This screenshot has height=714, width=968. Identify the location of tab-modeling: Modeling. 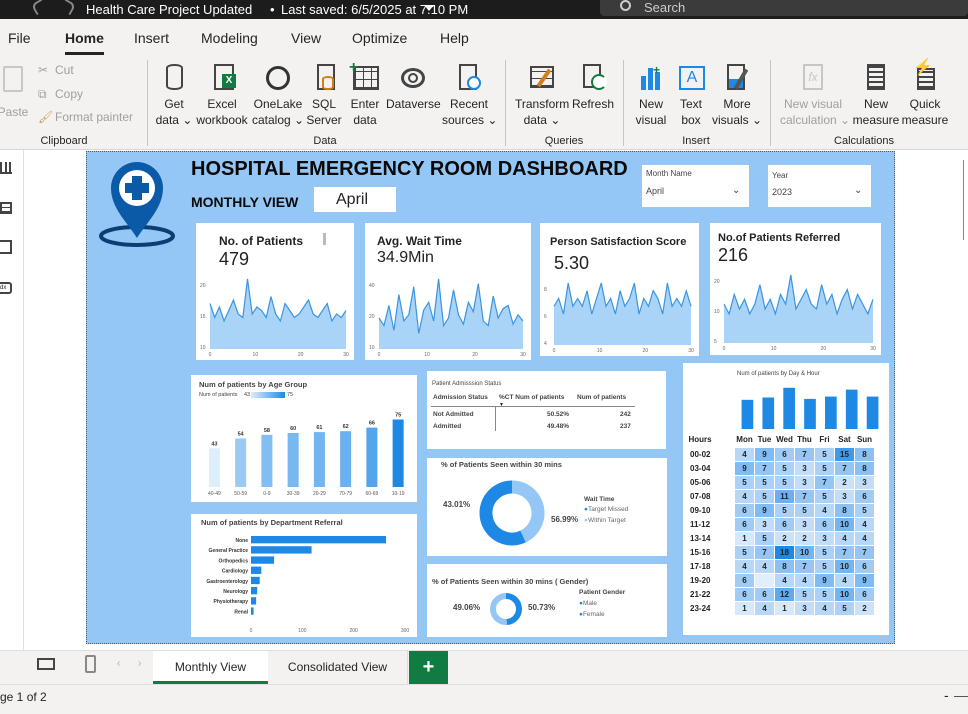
(229, 38).